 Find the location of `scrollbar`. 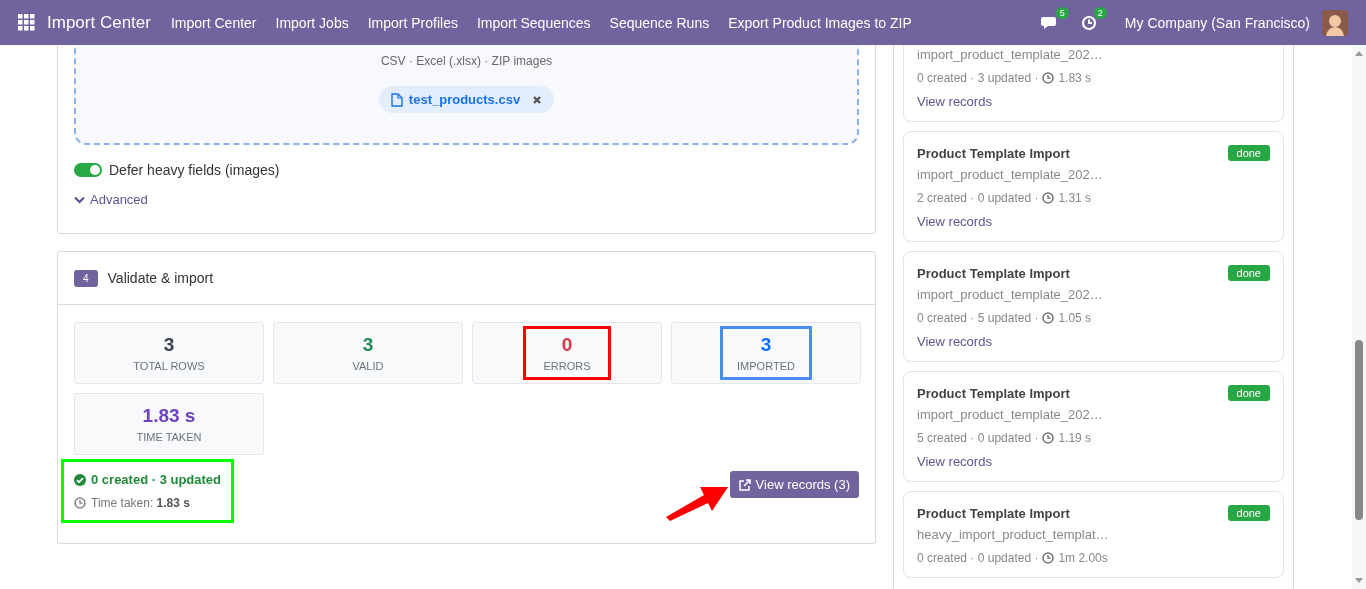

scrollbar is located at coordinates (1359, 317).